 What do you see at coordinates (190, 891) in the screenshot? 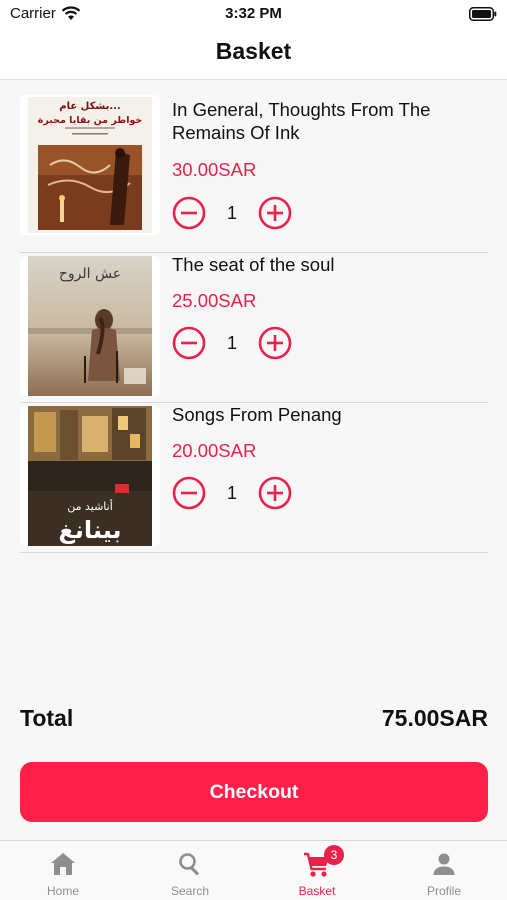
I see `tab-label: Search` at bounding box center [190, 891].